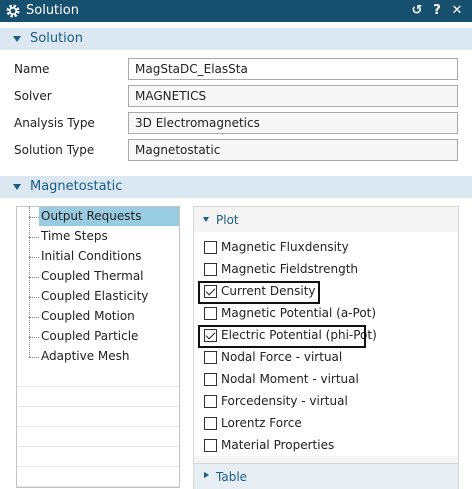  I want to click on tree-item-coupled-elasticity: Coupled Elasticity, so click(94, 296).